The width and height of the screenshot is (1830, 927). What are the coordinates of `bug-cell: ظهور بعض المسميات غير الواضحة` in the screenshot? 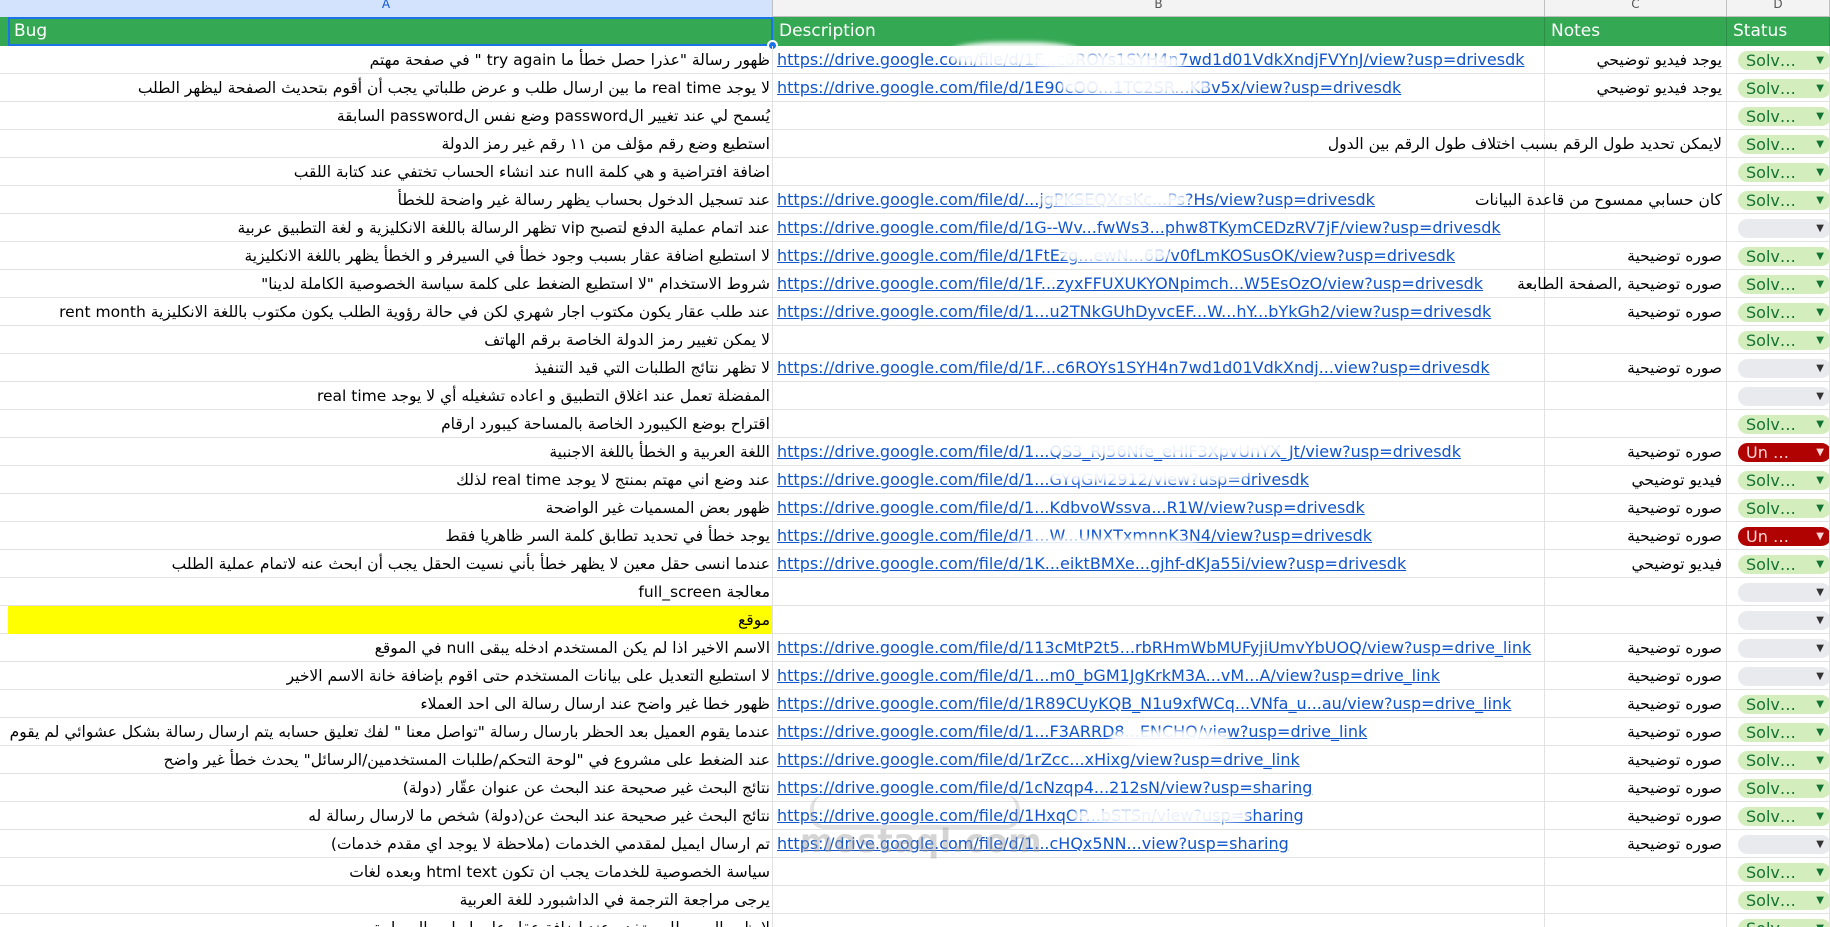 It's located at (390, 508).